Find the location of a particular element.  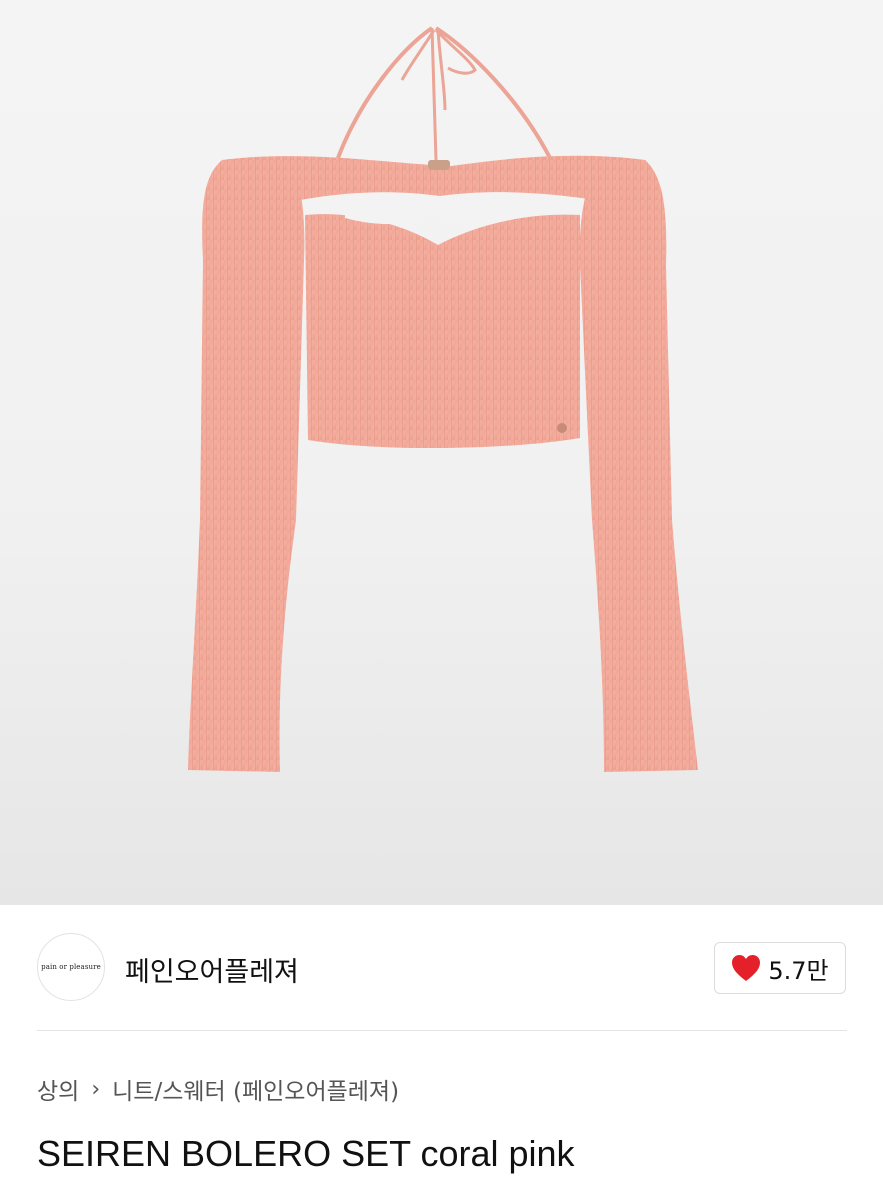

heart-icon is located at coordinates (746, 968).